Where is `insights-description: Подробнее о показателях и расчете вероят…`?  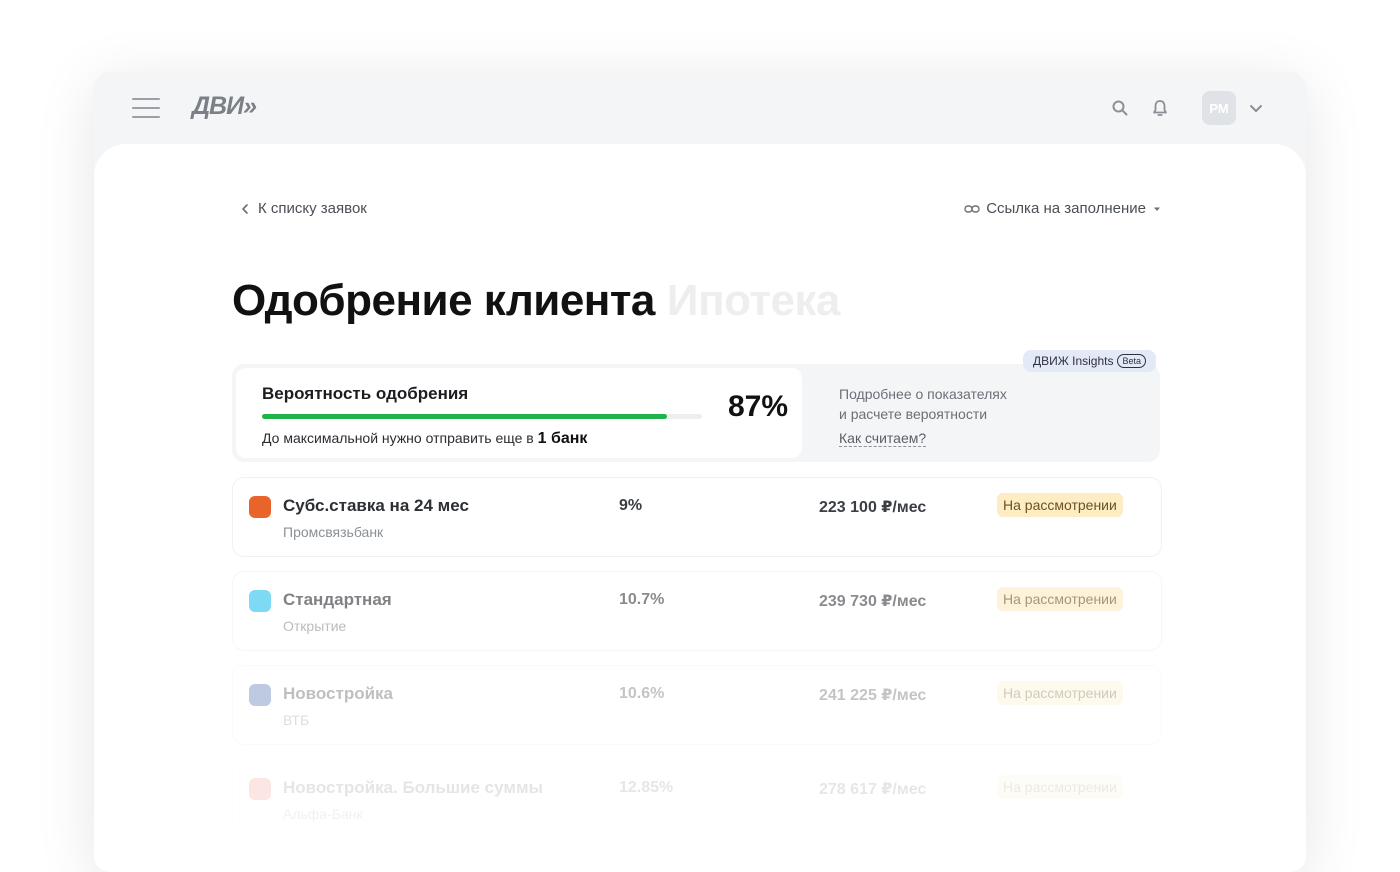 insights-description: Подробнее о показателях и расчете вероят… is located at coordinates (923, 404).